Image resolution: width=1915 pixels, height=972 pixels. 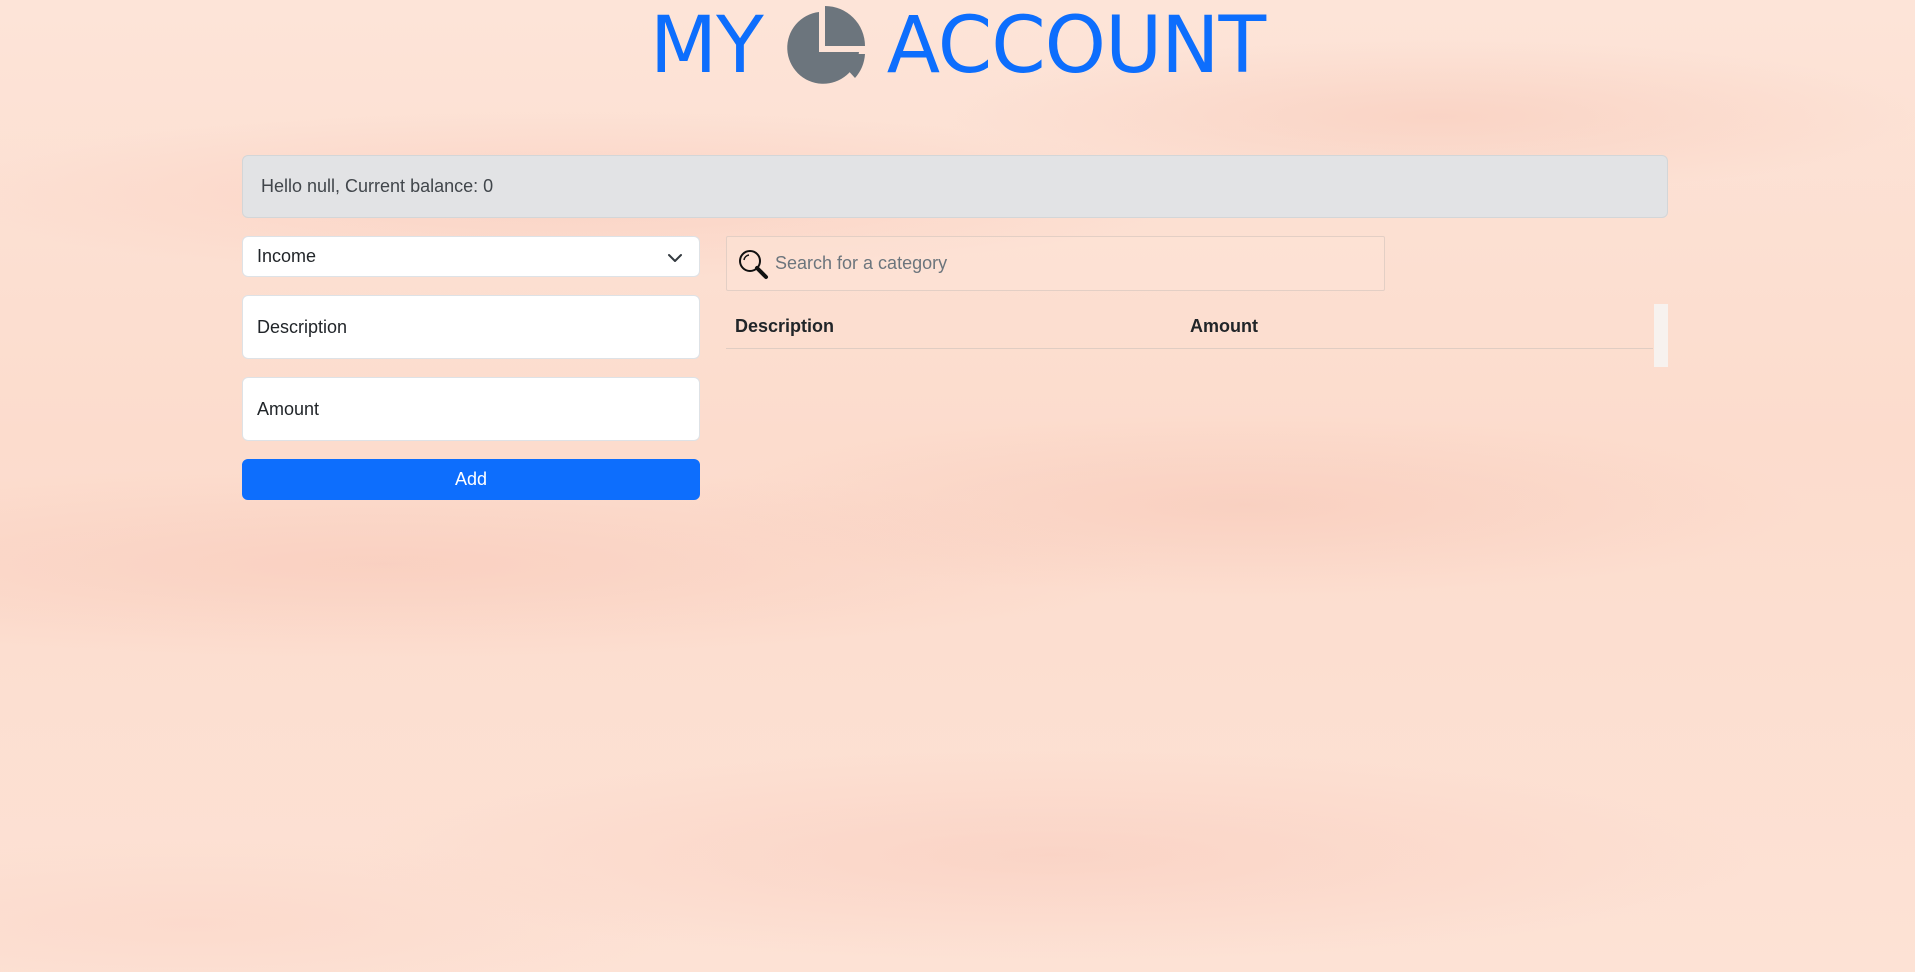 I want to click on page-title: MY ACCOUNT, so click(x=957, y=46).